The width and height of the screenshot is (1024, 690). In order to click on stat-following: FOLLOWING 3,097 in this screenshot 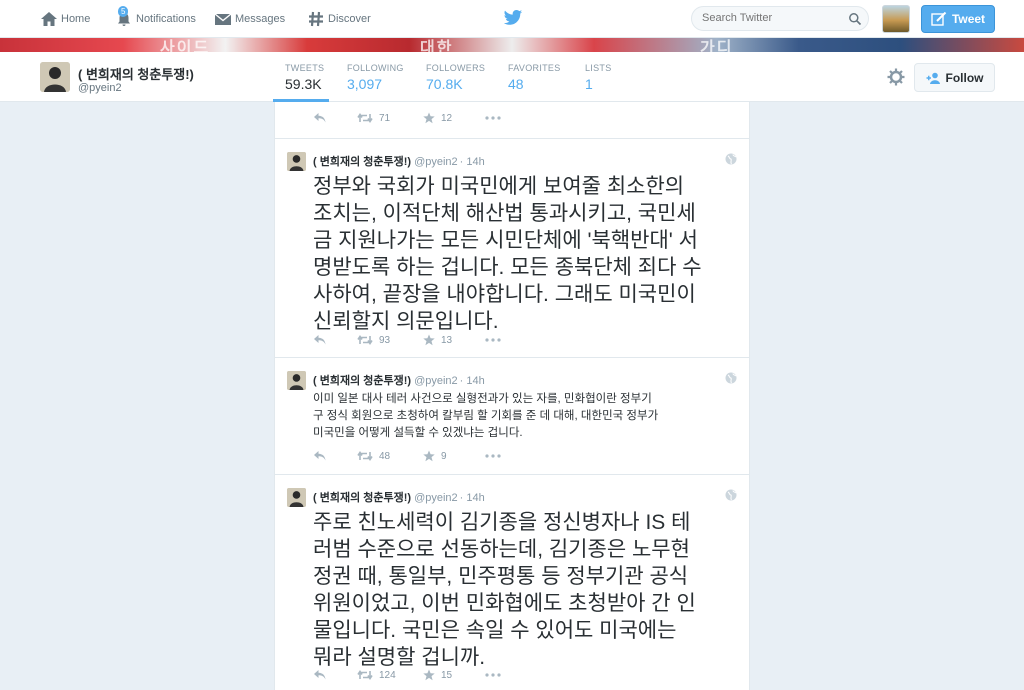, I will do `click(377, 77)`.